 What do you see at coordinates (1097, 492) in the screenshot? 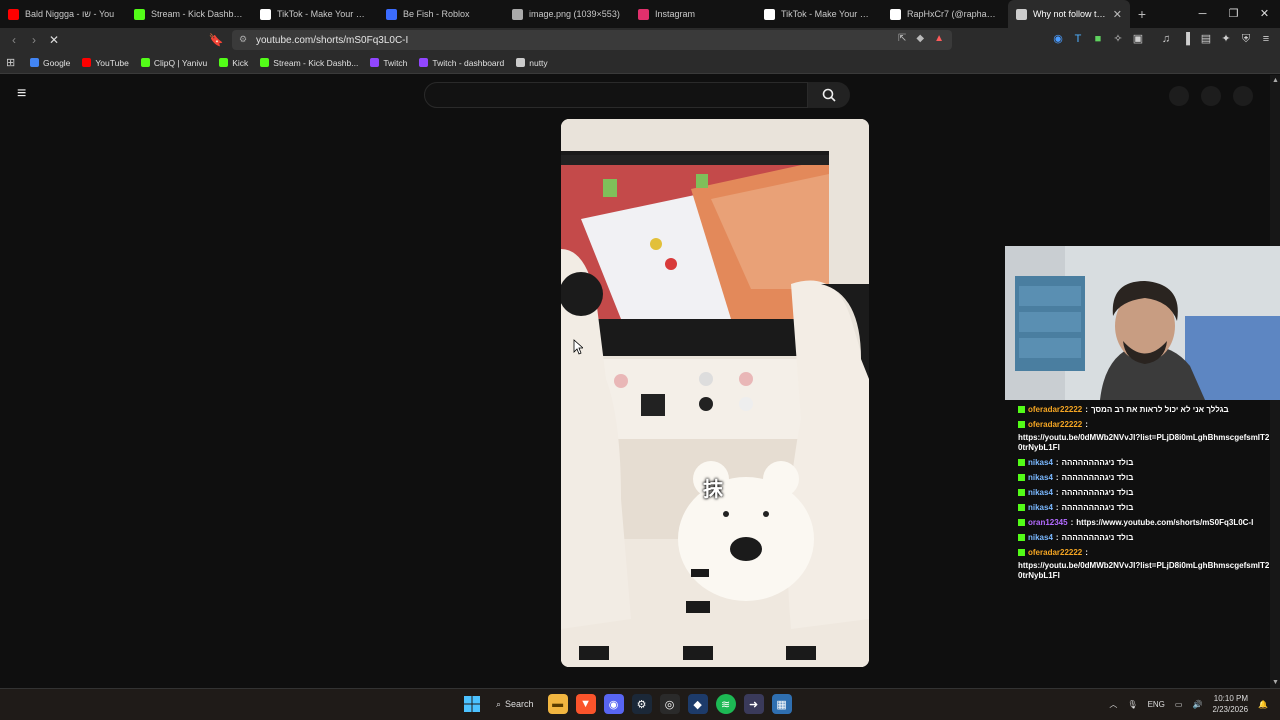
I see `chat-text: בולד ניגהההההההה` at bounding box center [1097, 492].